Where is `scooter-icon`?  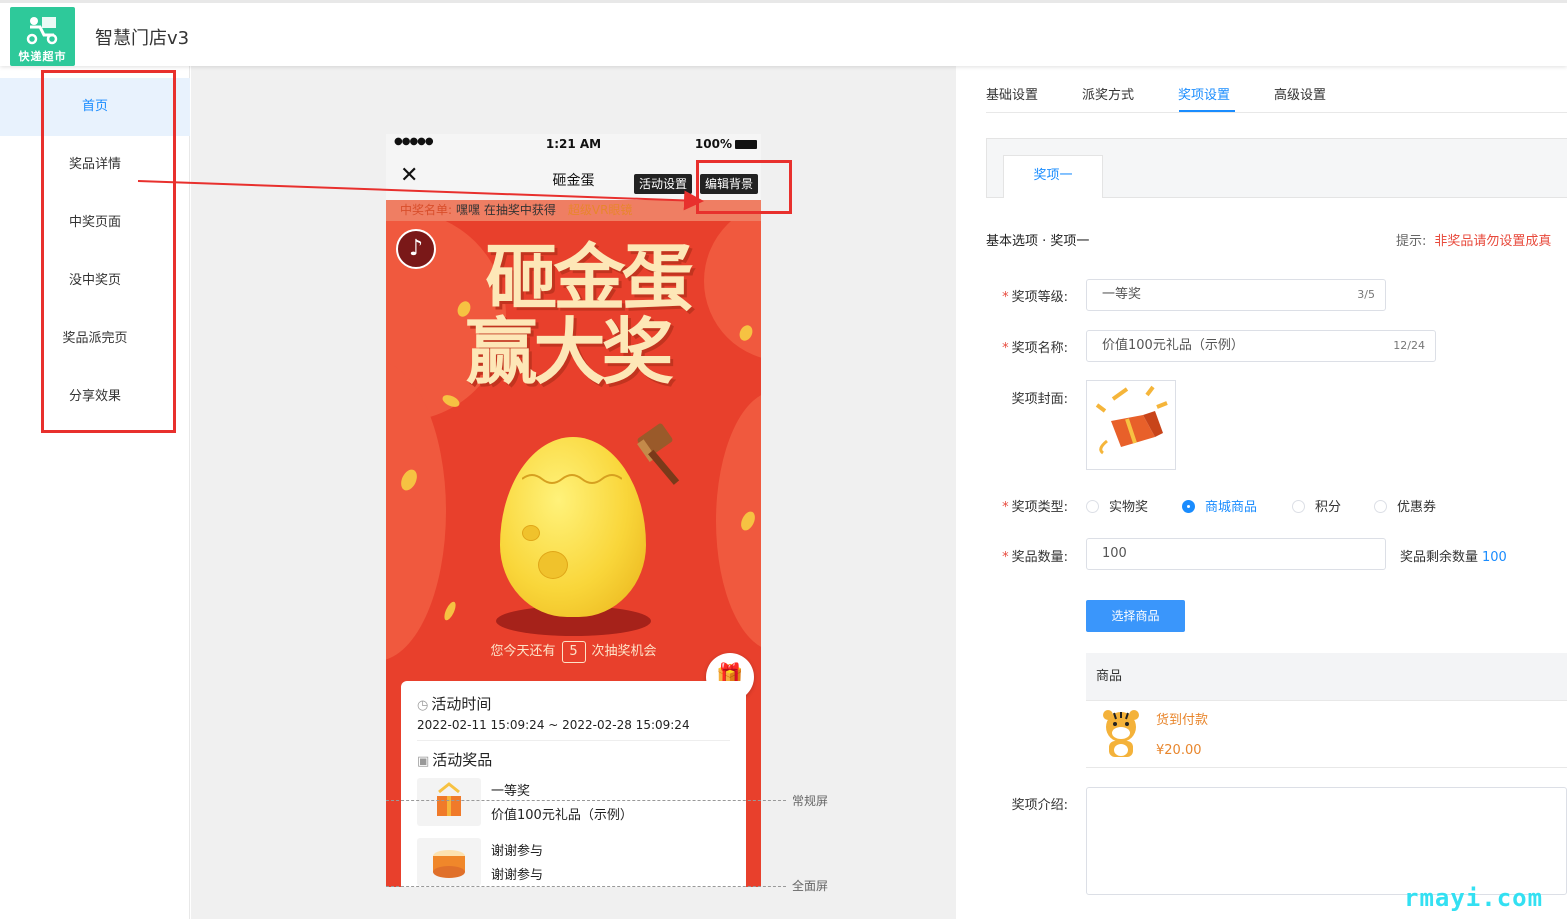
scooter-icon is located at coordinates (42, 31).